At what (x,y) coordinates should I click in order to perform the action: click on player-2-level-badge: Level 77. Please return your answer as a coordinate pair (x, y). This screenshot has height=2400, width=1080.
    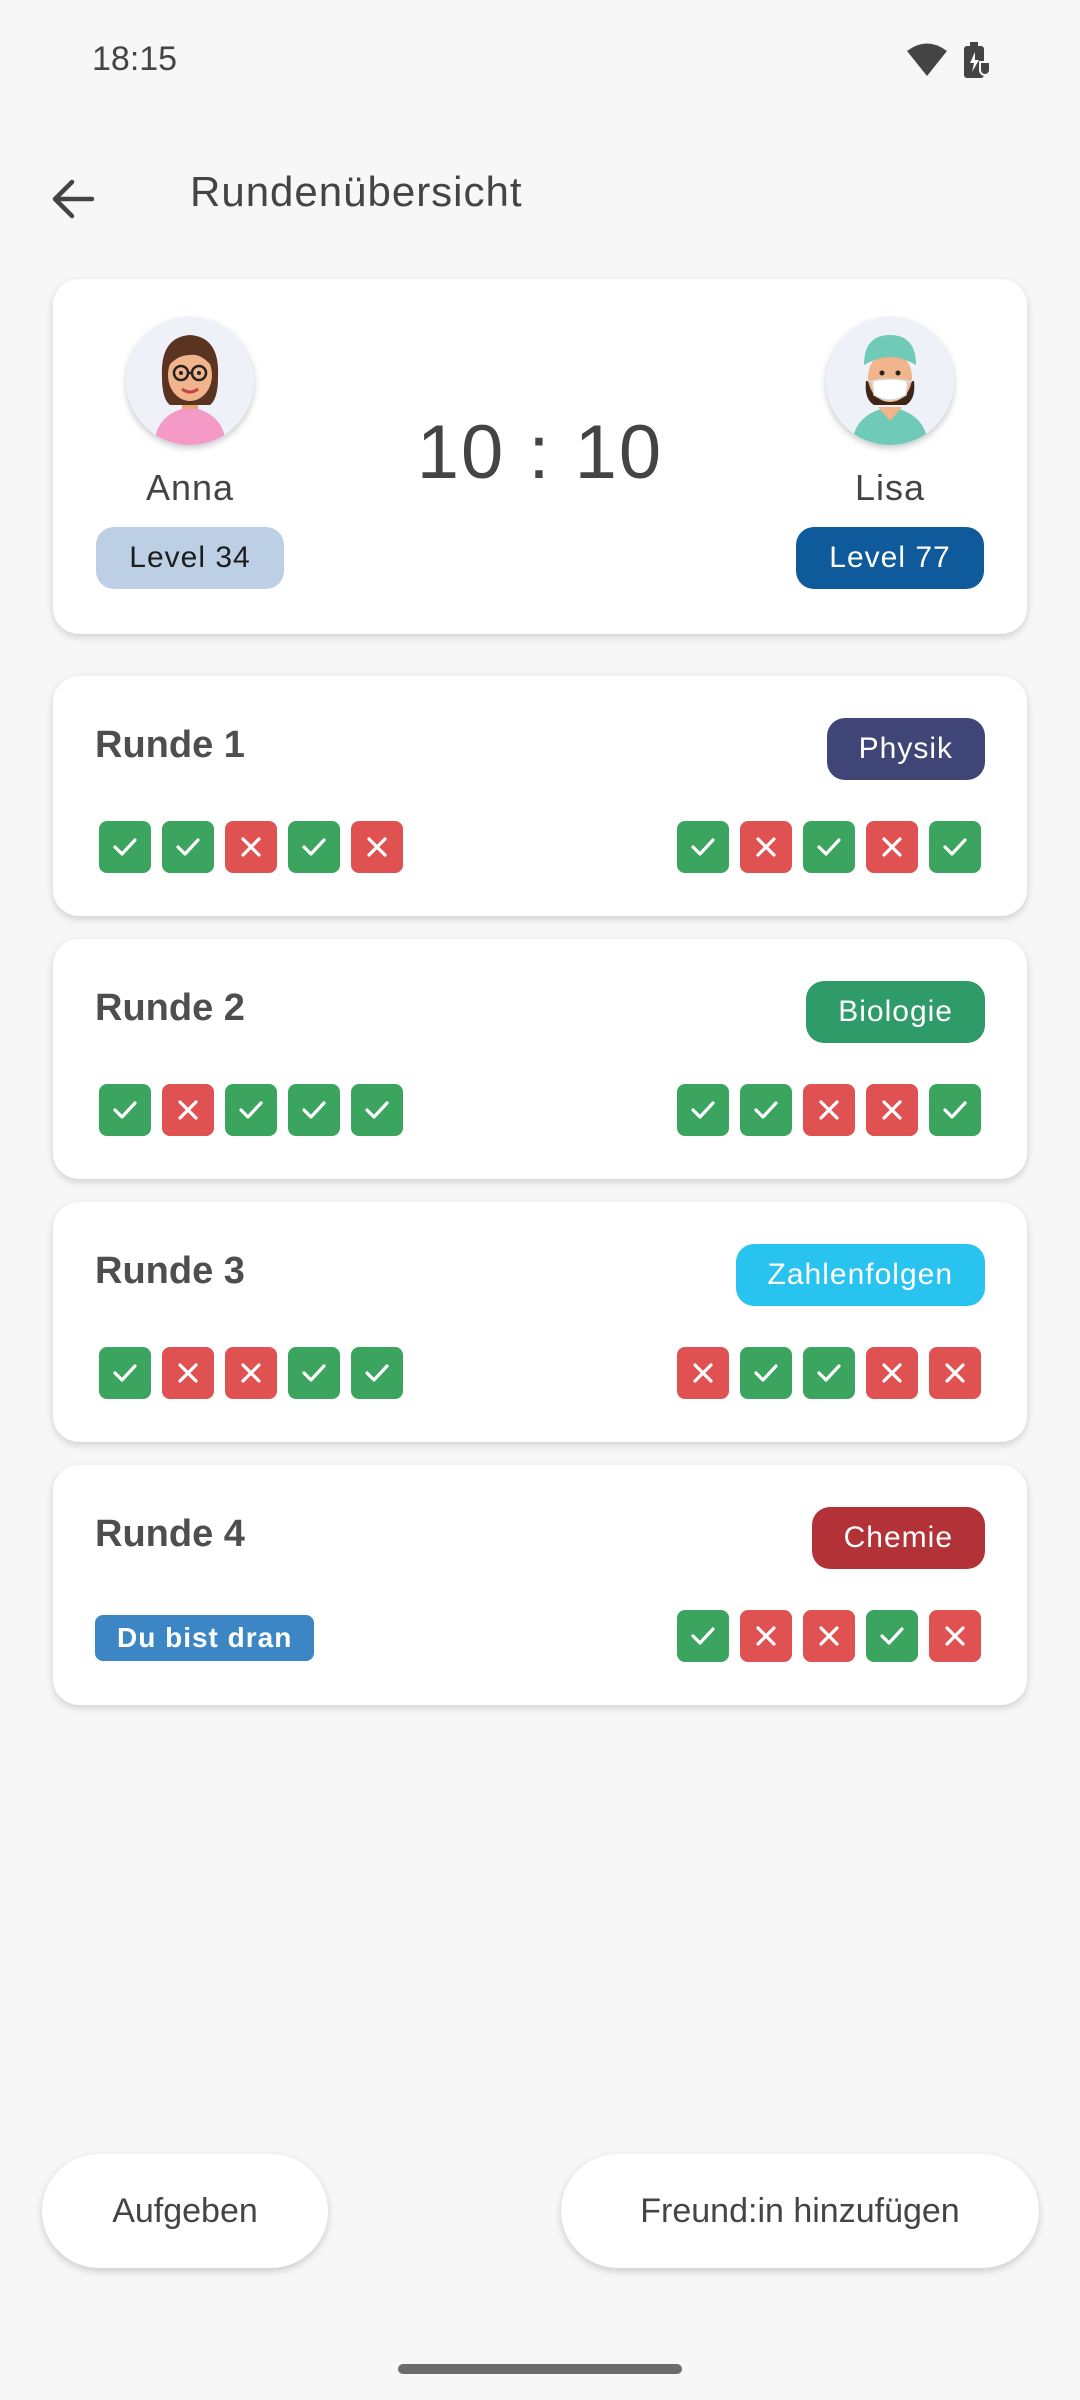
    Looking at the image, I should click on (890, 558).